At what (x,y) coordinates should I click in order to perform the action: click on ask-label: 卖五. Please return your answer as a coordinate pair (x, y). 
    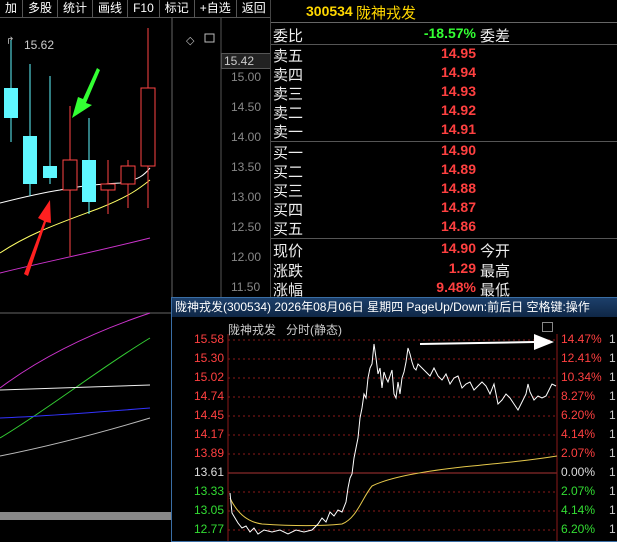
    Looking at the image, I should click on (288, 56).